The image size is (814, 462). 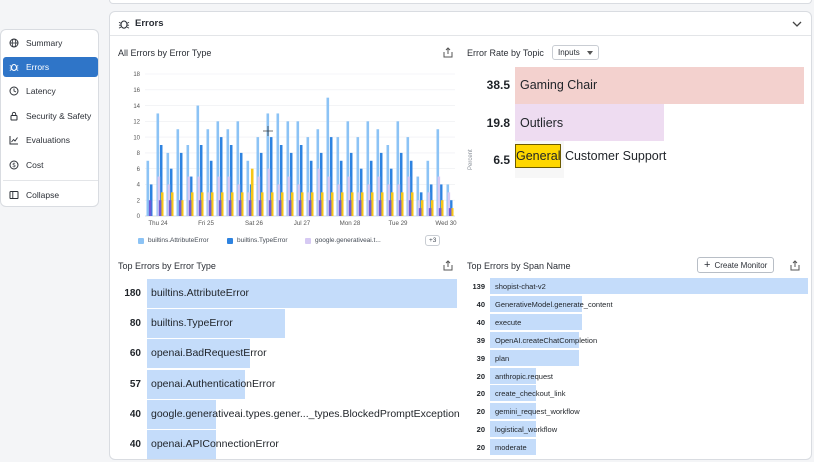 I want to click on legend-item: builtins.AttributeError, so click(x=173, y=240).